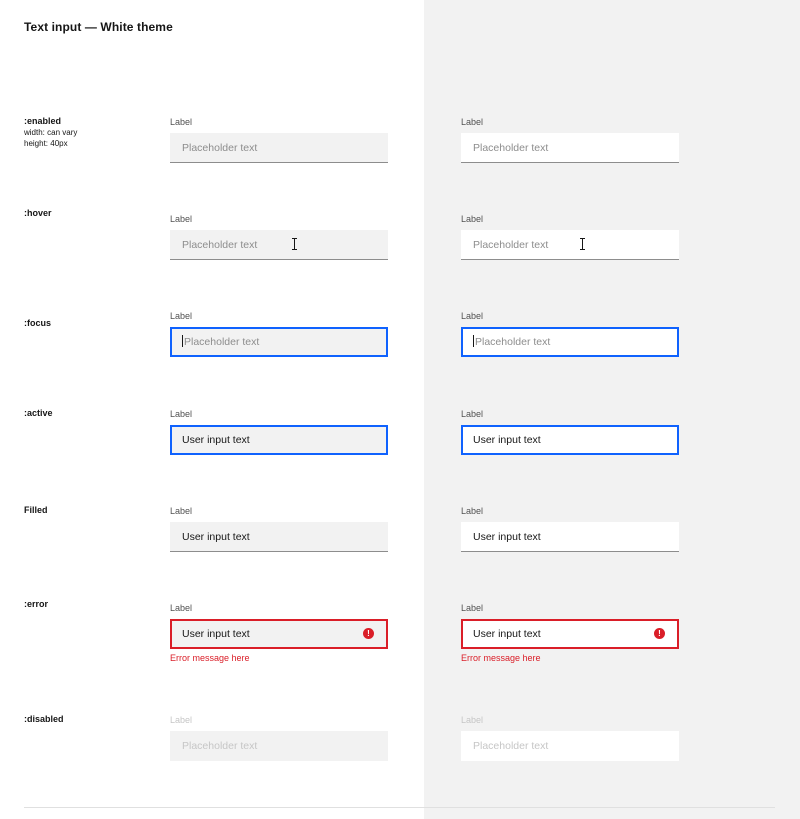  I want to click on text-input-white-disabled: Label Placeholder text, so click(570, 737).